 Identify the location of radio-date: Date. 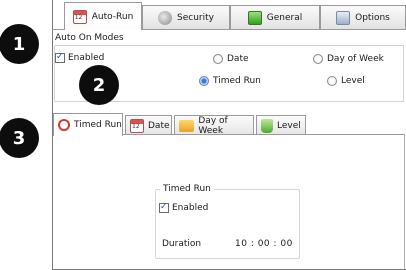
(231, 59).